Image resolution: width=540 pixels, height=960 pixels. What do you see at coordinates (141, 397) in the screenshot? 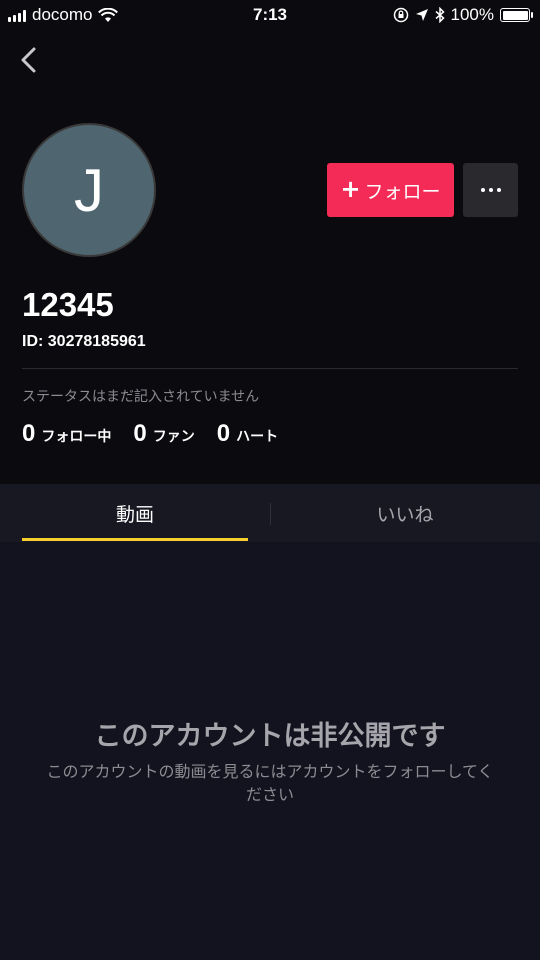
I see `bio: ステータスはまだ記入されていません` at bounding box center [141, 397].